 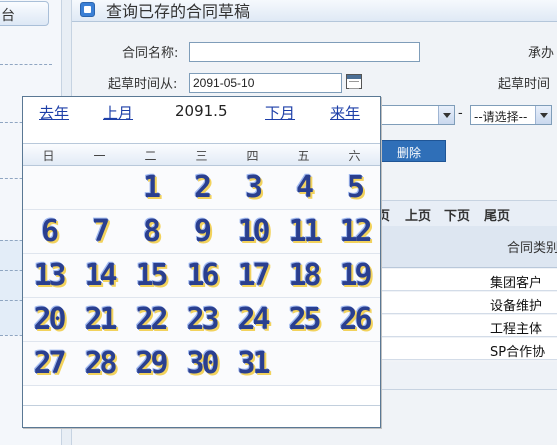 I want to click on contract-name-input, so click(x=304, y=52).